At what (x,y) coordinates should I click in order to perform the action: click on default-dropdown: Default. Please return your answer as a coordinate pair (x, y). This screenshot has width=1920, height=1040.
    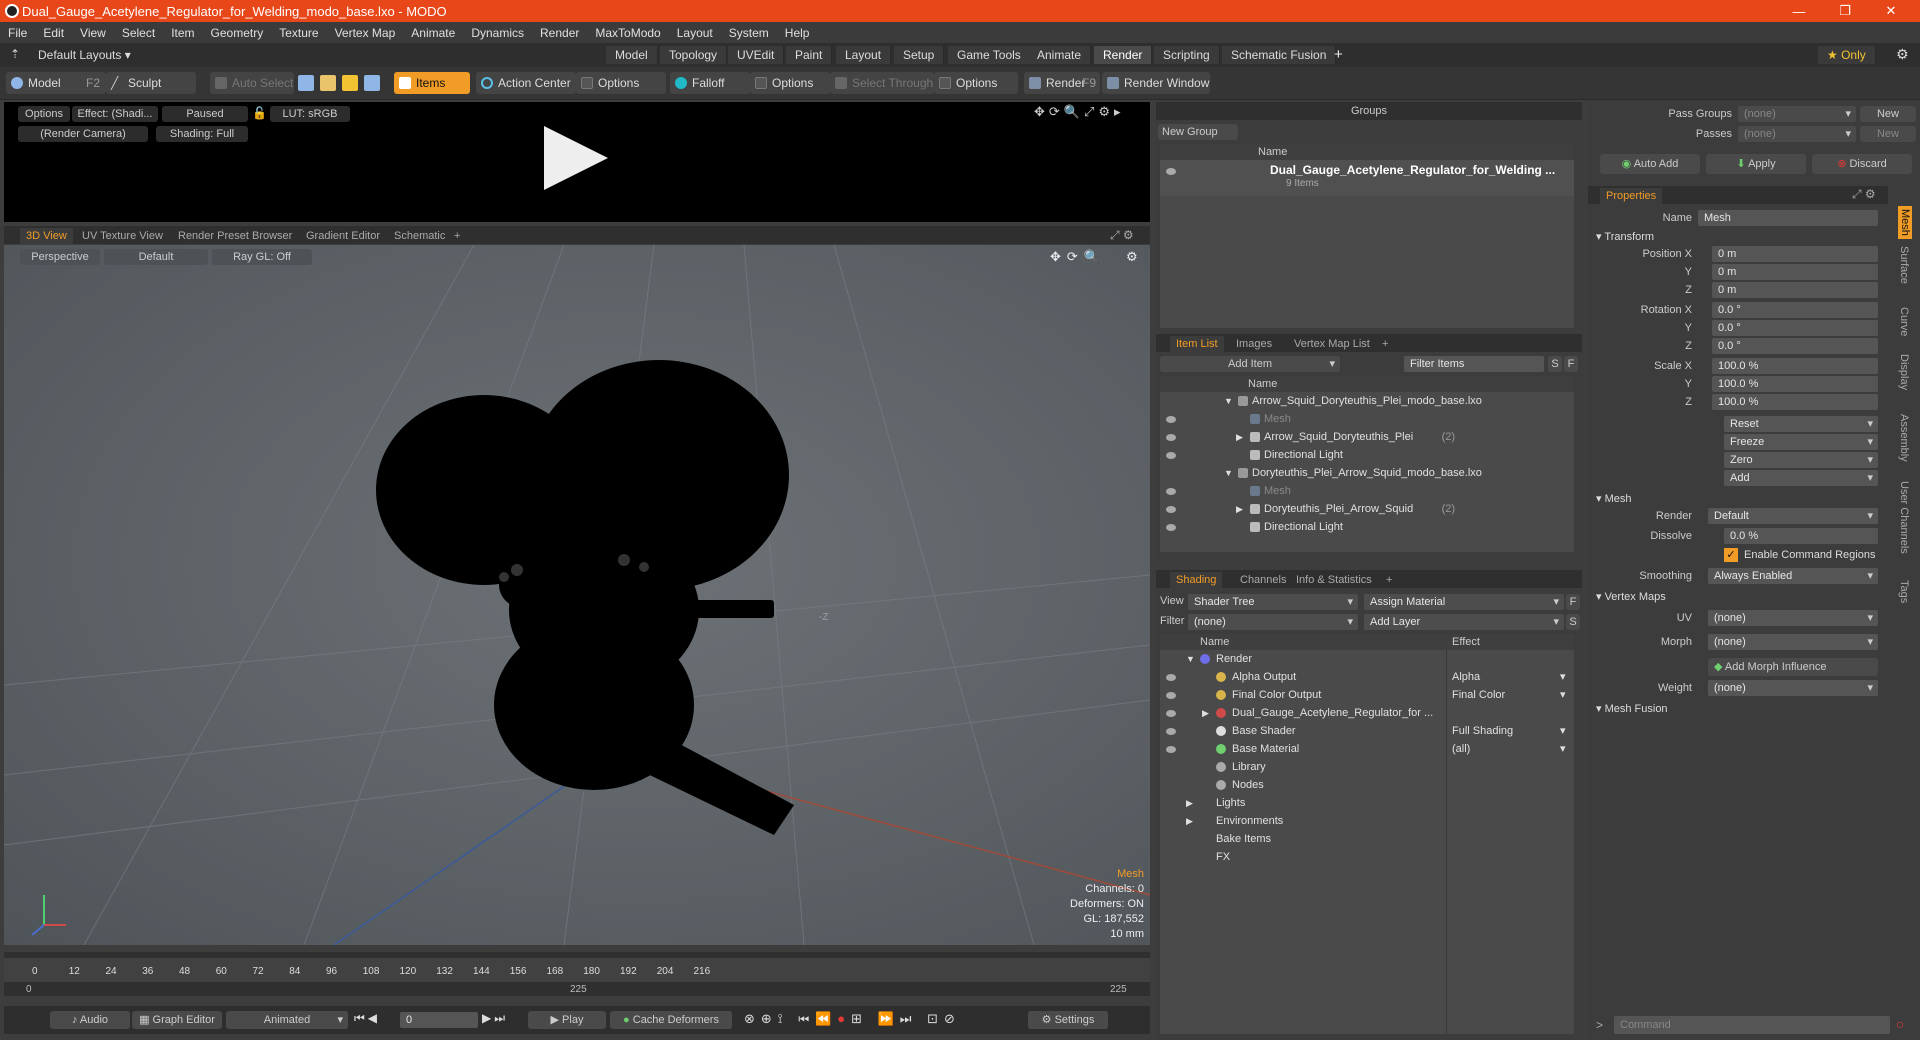
    Looking at the image, I should click on (156, 257).